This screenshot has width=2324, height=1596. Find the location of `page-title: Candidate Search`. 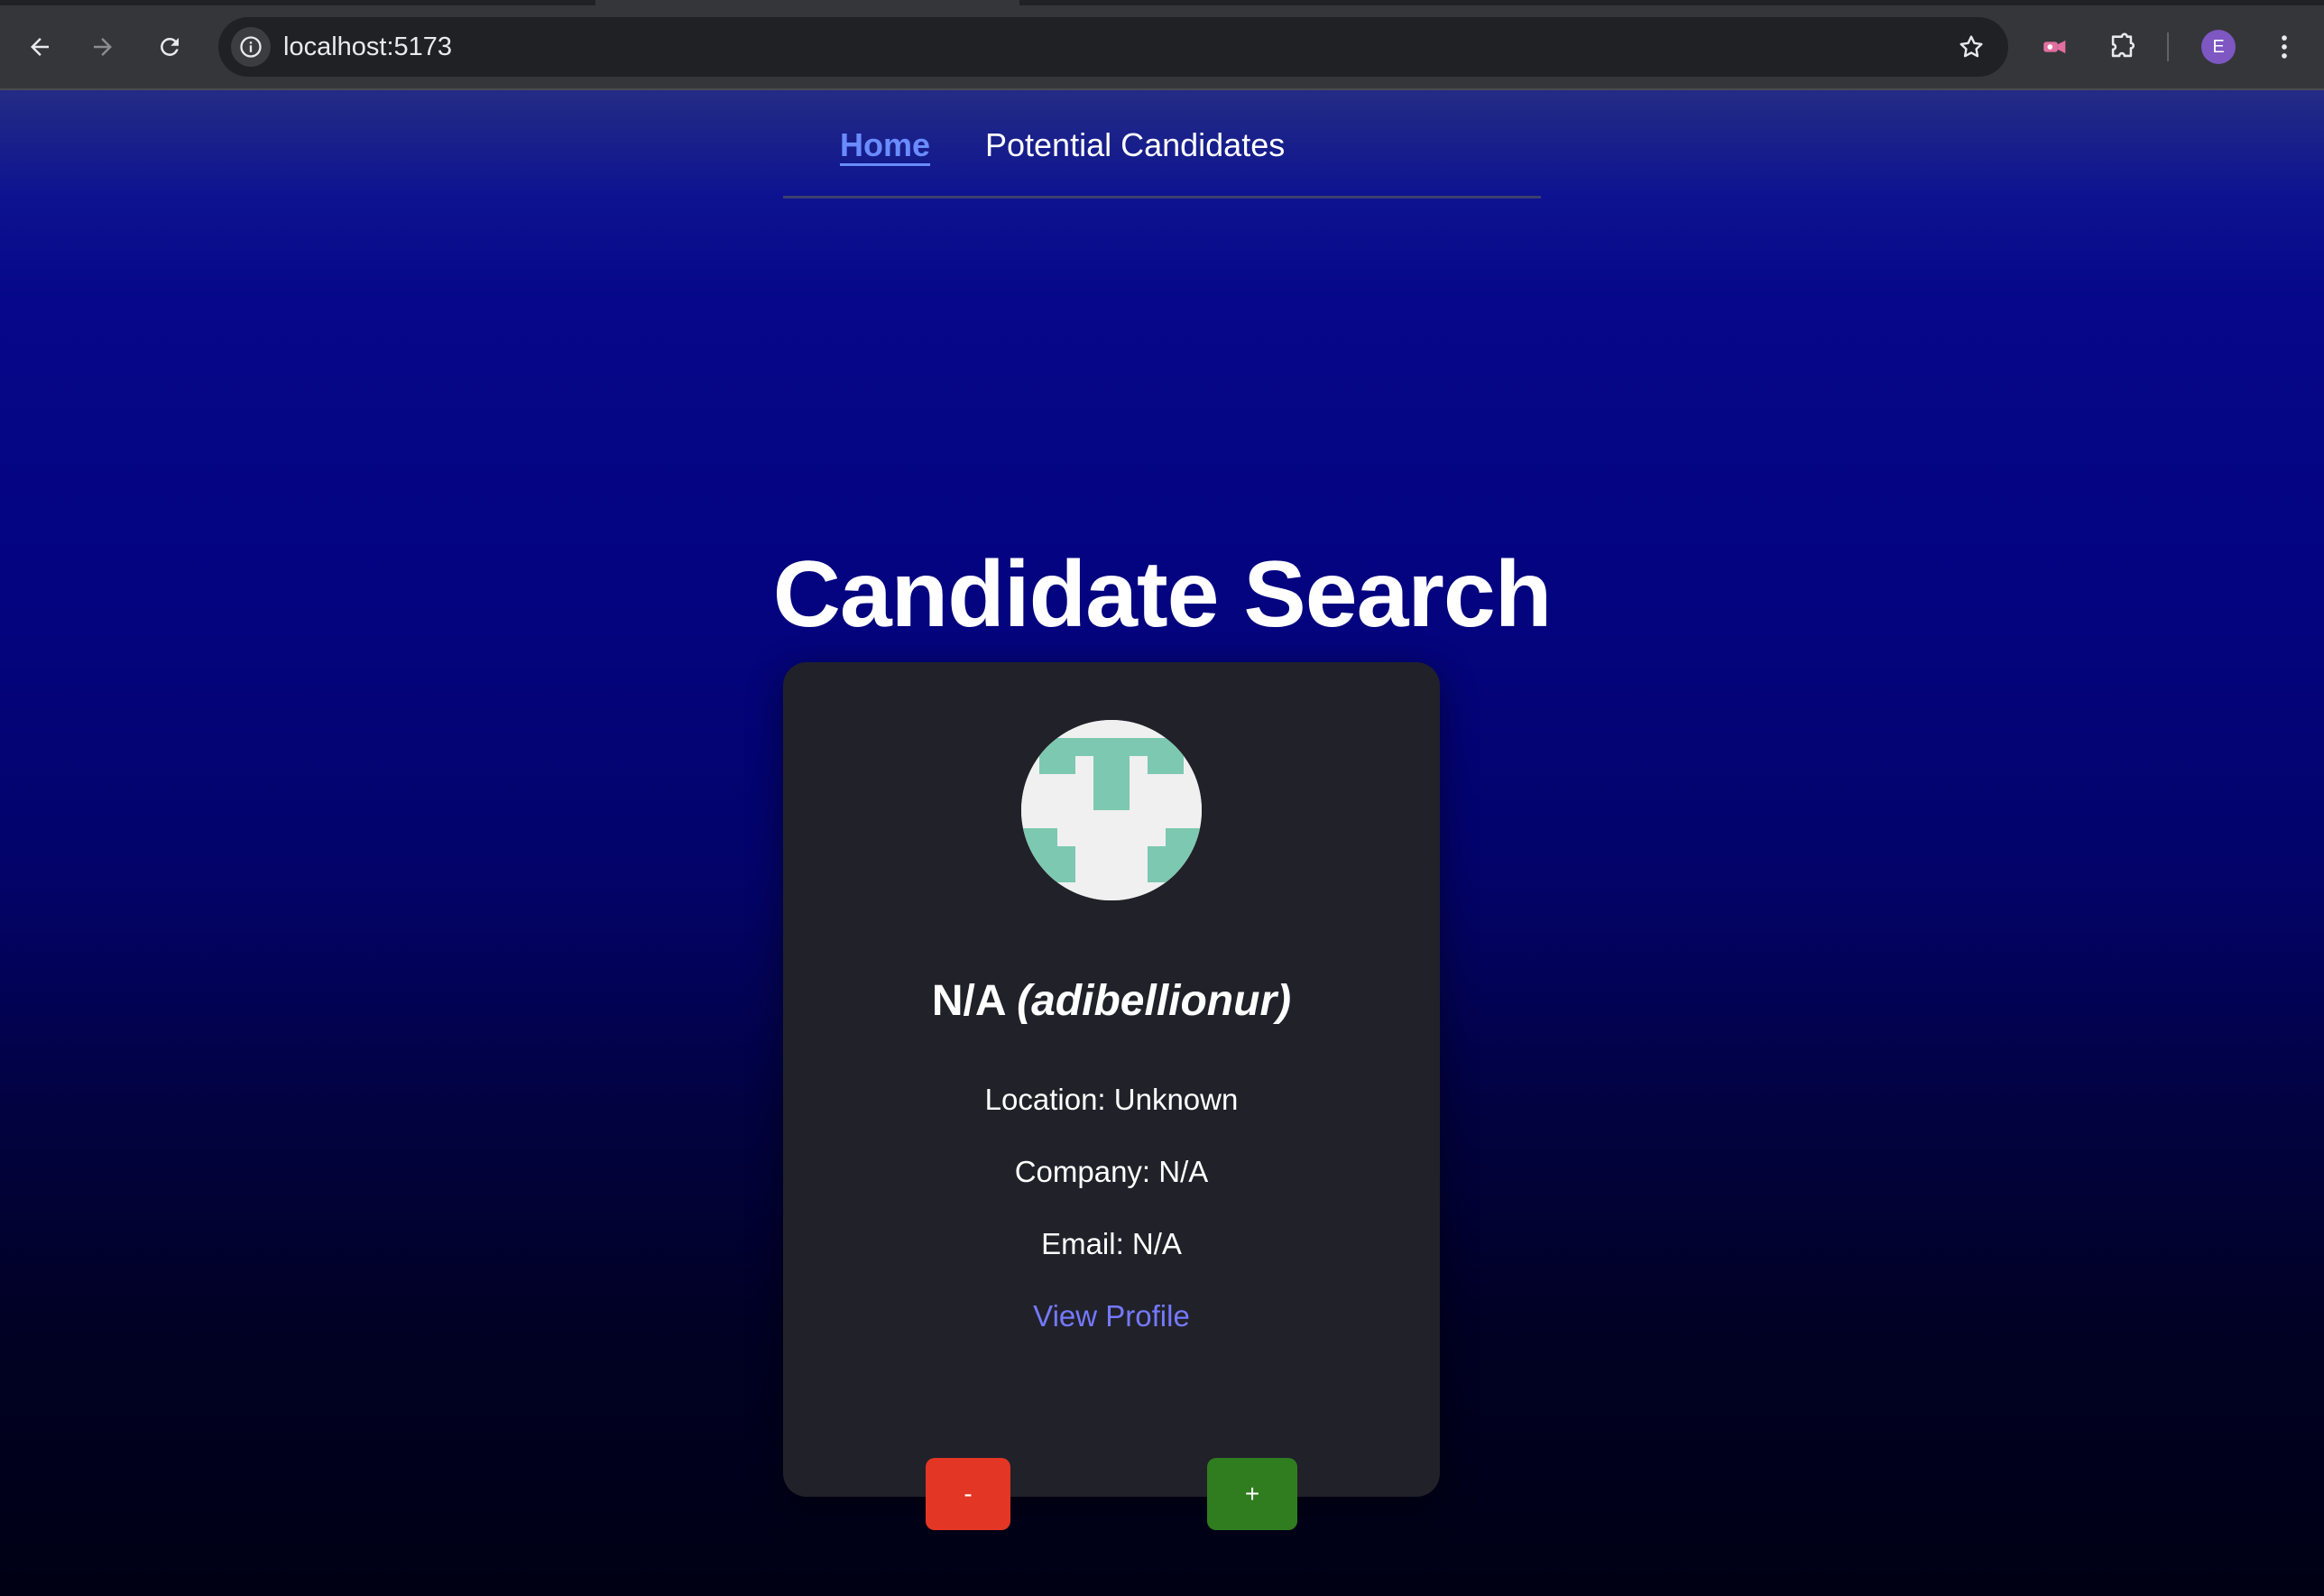

page-title: Candidate Search is located at coordinates (1162, 594).